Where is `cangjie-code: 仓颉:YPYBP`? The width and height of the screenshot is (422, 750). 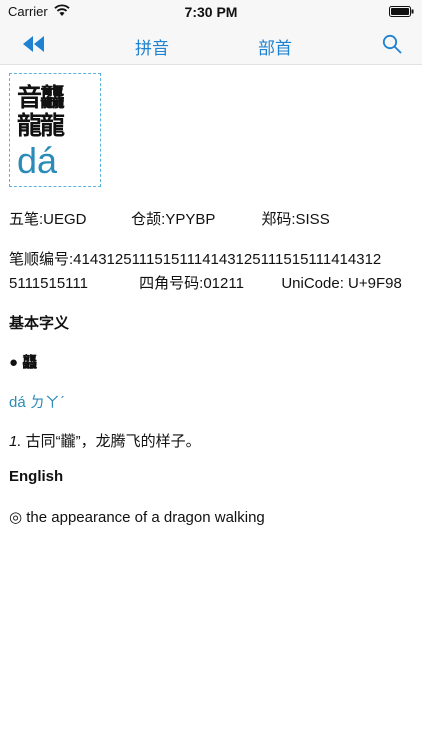 cangjie-code: 仓颉:YPYBP is located at coordinates (173, 219).